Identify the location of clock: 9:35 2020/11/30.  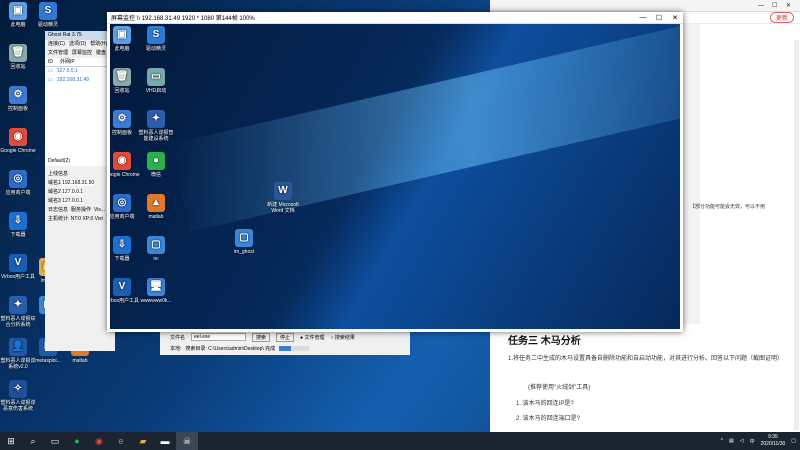
(773, 441).